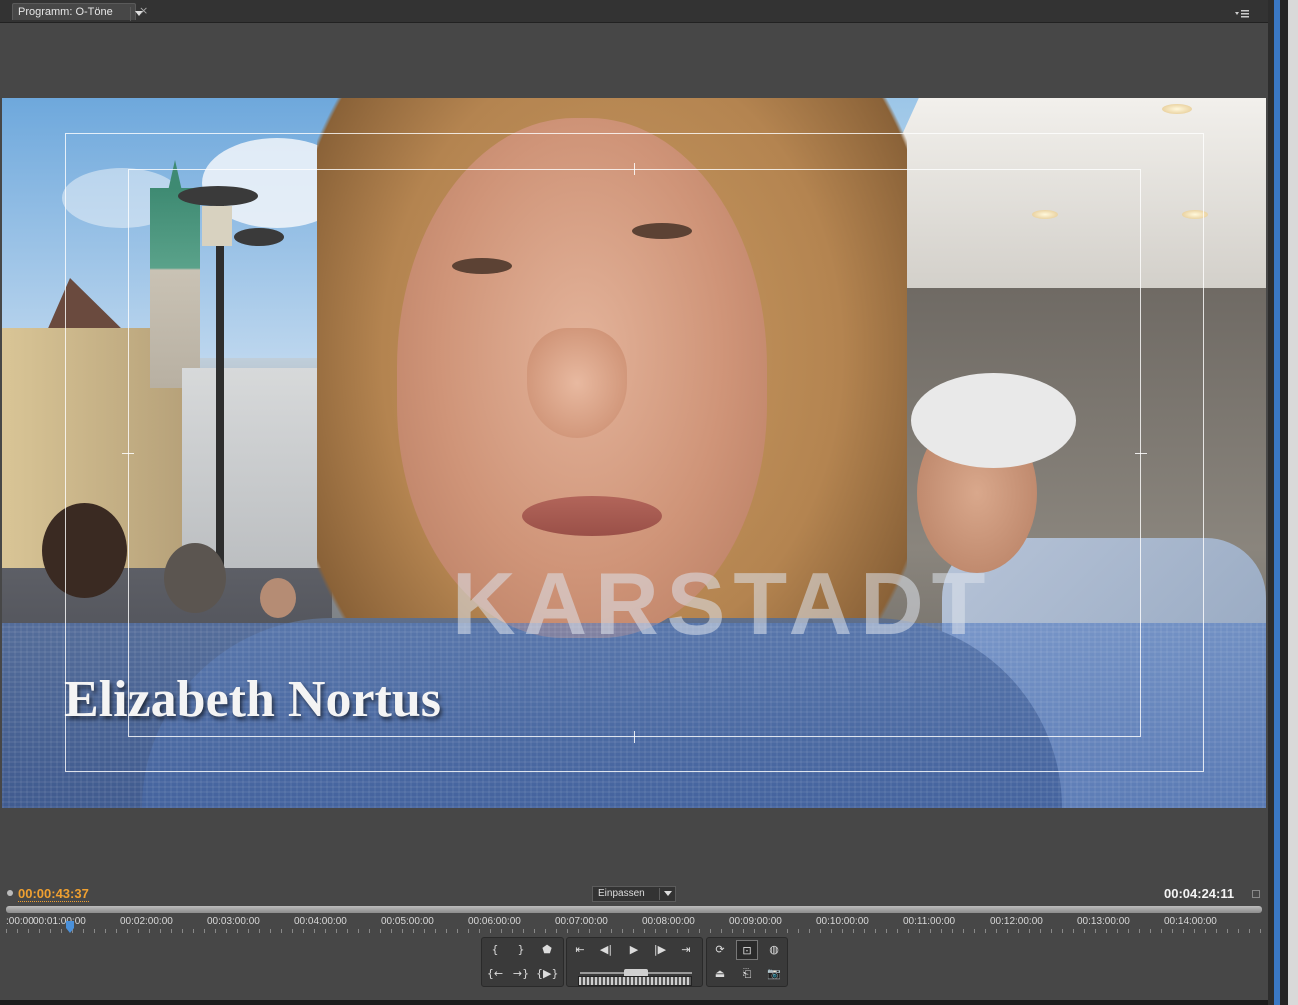 The image size is (1298, 1005). Describe the element at coordinates (747, 950) in the screenshot. I see `safe-margins-icon: ⊡` at that location.